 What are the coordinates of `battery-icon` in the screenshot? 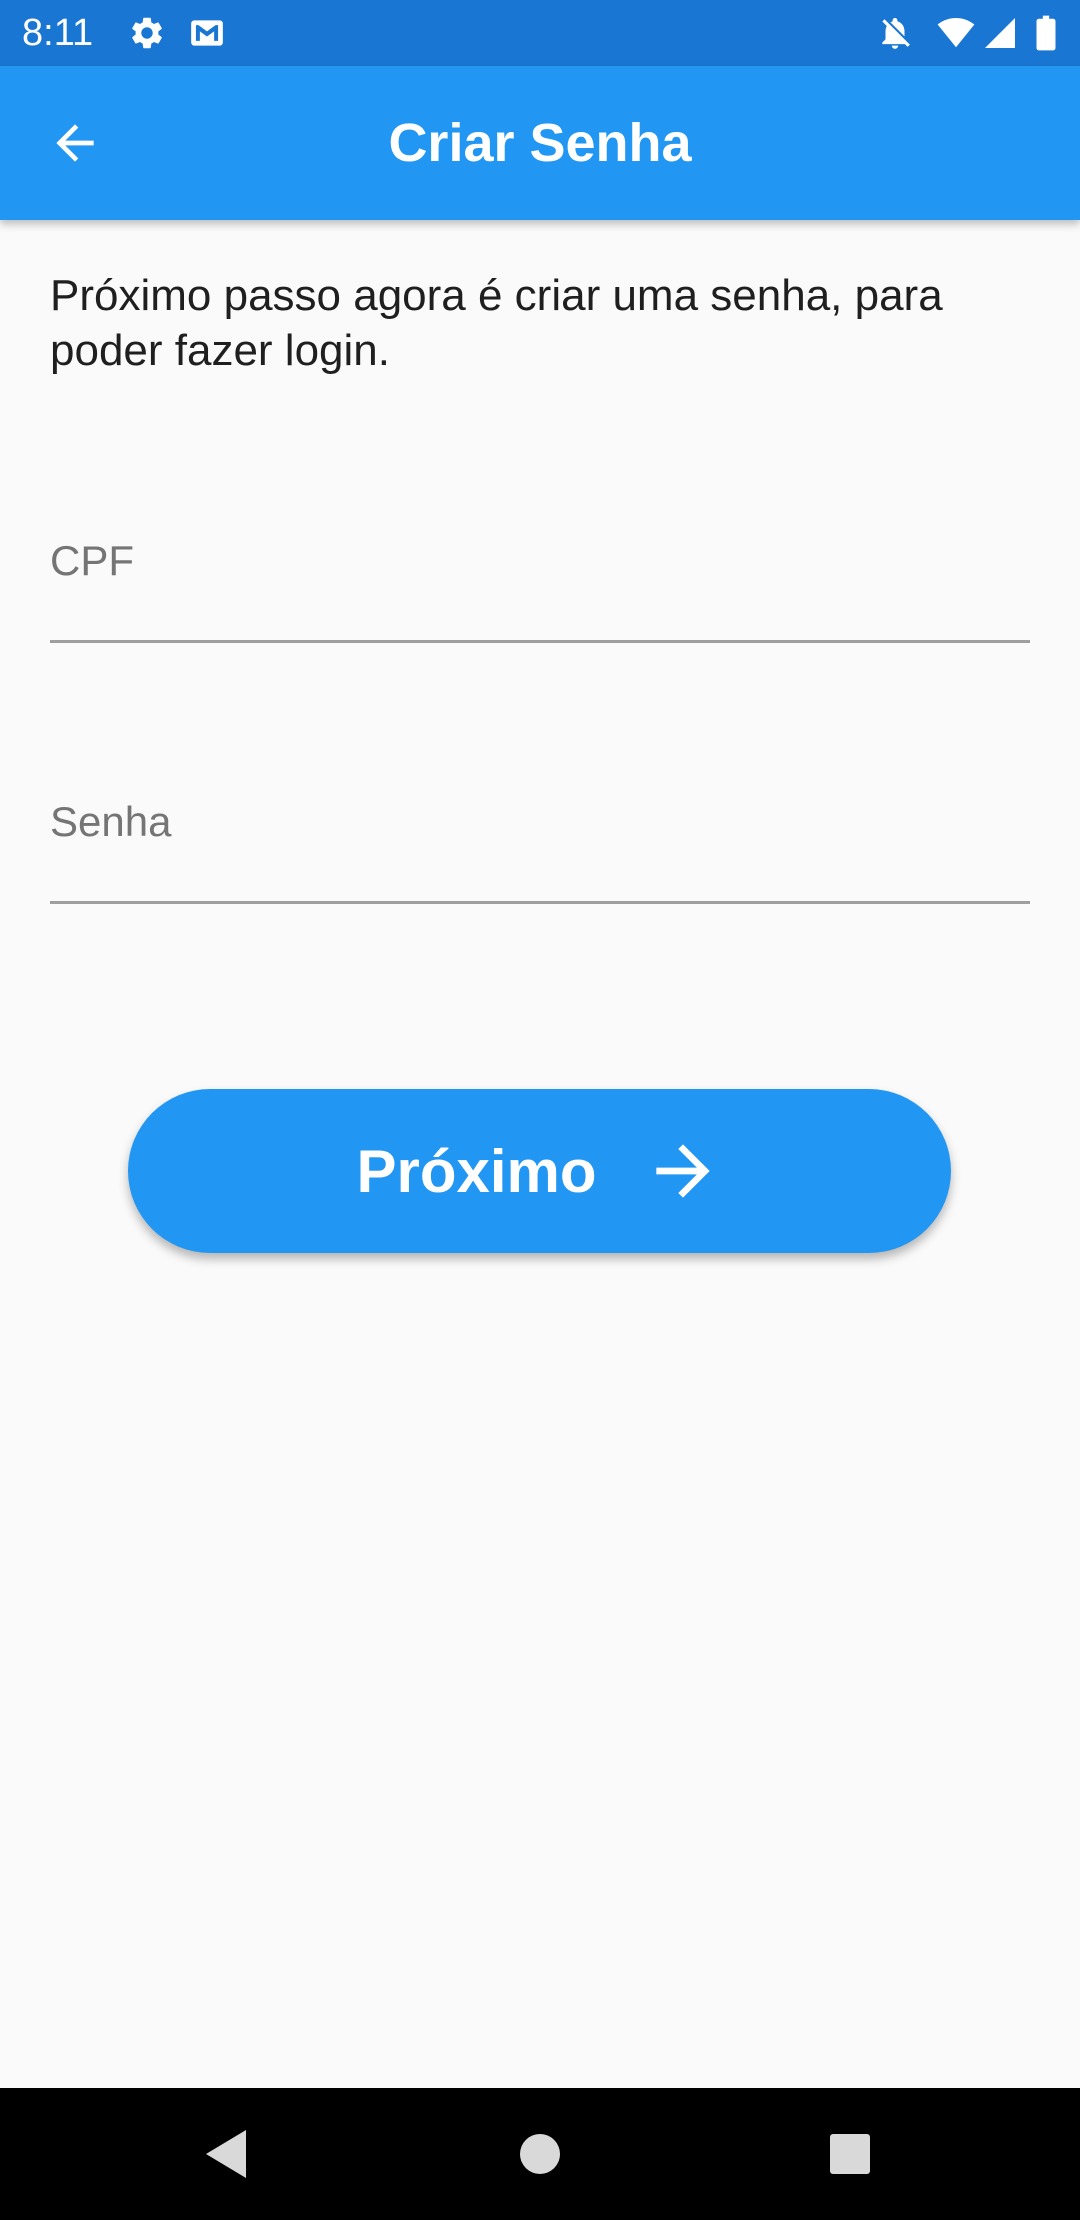 It's located at (1046, 33).